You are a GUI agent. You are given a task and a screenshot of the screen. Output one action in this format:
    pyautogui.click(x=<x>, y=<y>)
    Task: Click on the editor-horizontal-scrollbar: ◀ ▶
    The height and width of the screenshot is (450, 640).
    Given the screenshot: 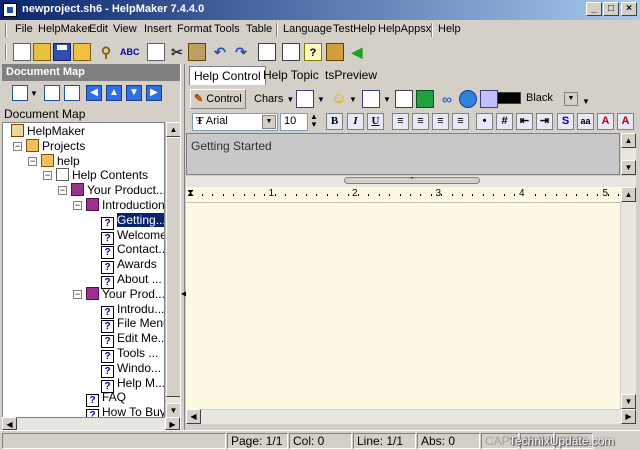 What is the action you would take?
    pyautogui.click(x=411, y=416)
    